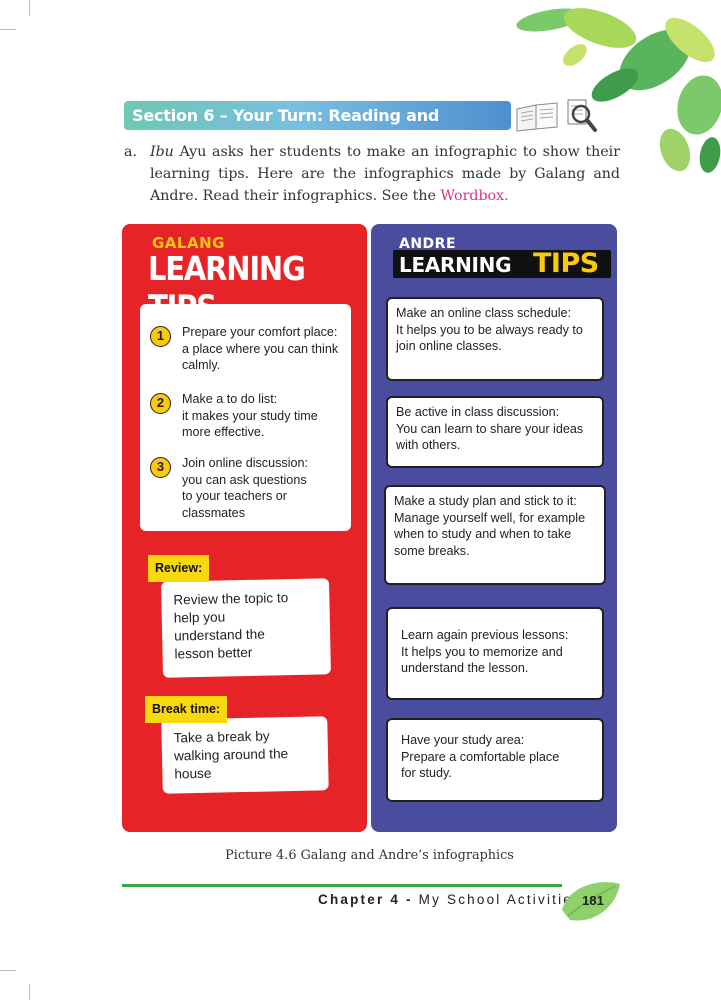  I want to click on footer-chapter: Chapter 4 - My School Activities, so click(450, 899).